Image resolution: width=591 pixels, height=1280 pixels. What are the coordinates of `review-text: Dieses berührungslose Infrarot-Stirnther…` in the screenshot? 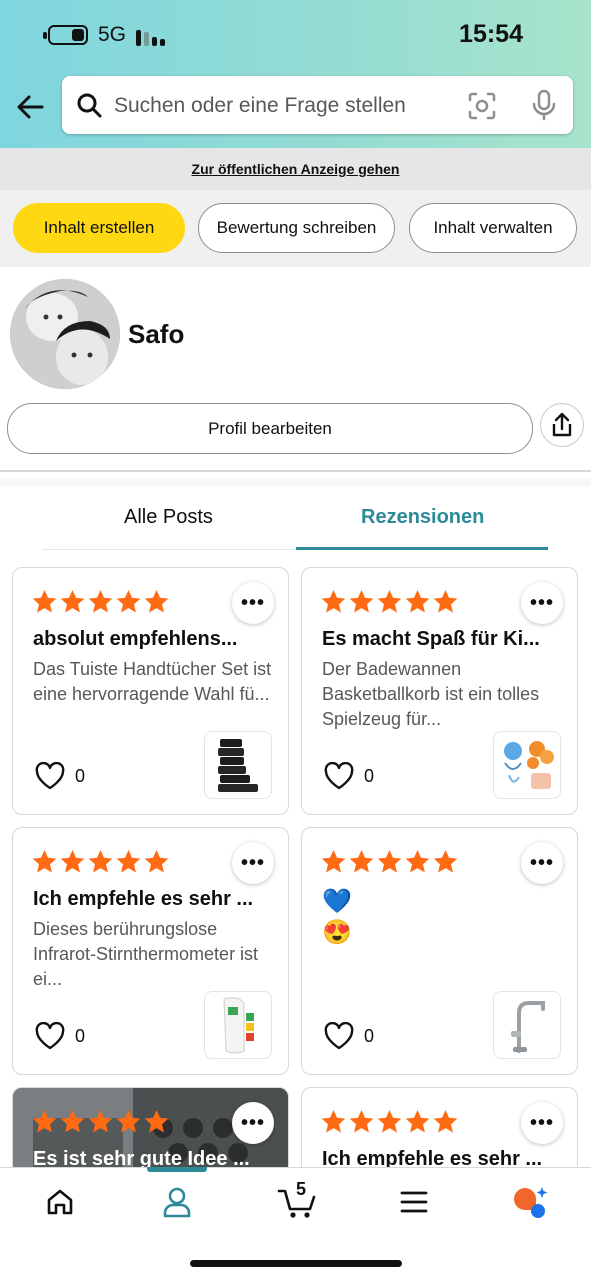 It's located at (146, 954).